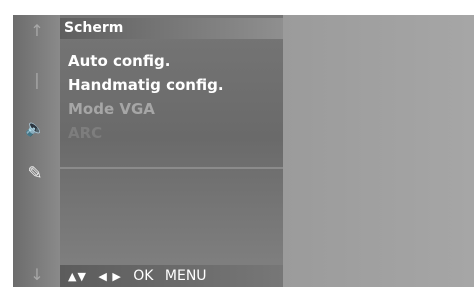 The height and width of the screenshot is (287, 474). What do you see at coordinates (35, 173) in the screenshot?
I see `satellite-dish-icon: ✎` at bounding box center [35, 173].